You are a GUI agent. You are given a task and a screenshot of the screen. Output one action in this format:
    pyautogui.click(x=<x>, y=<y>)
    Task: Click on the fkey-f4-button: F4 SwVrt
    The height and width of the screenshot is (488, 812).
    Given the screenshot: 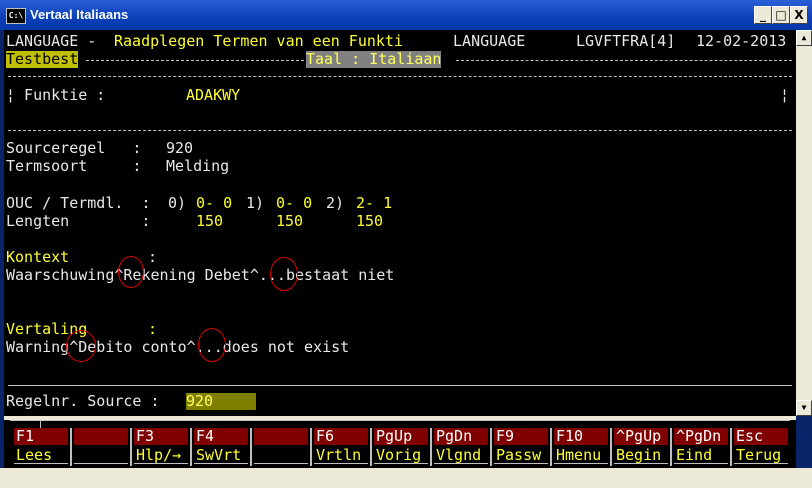 What is the action you would take?
    pyautogui.click(x=221, y=447)
    